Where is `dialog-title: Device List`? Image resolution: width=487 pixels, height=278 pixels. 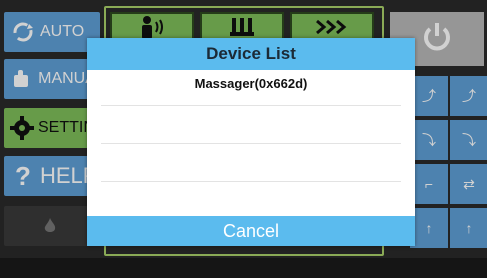 dialog-title: Device List is located at coordinates (251, 54).